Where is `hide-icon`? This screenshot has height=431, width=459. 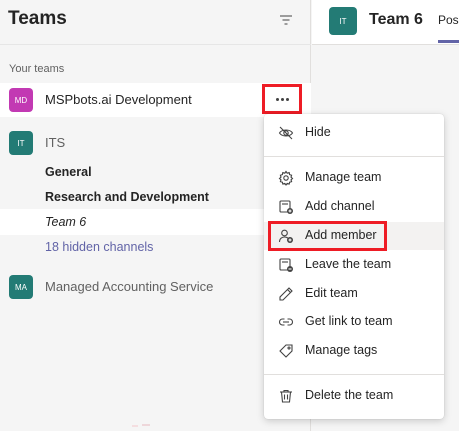 hide-icon is located at coordinates (286, 133).